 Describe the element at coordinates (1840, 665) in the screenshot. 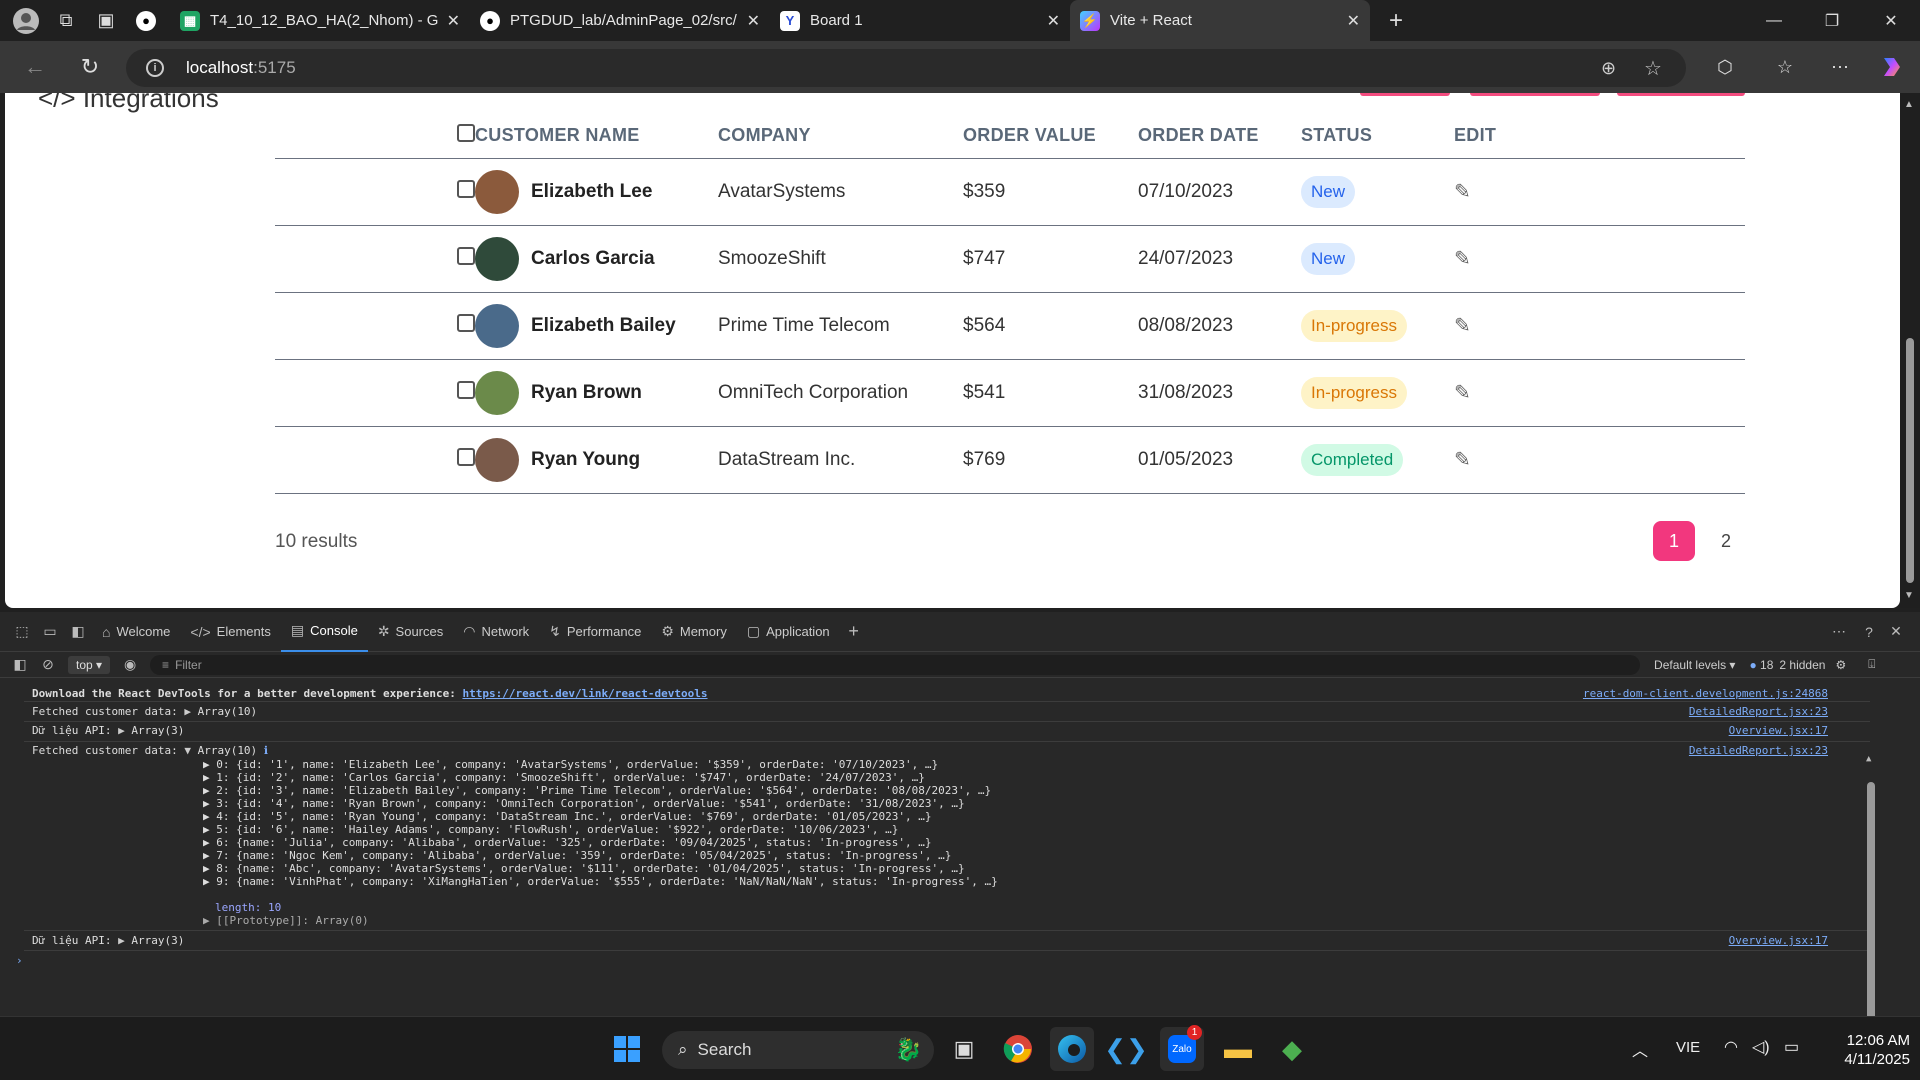

I see `console-settings-icon: ⚙` at that location.